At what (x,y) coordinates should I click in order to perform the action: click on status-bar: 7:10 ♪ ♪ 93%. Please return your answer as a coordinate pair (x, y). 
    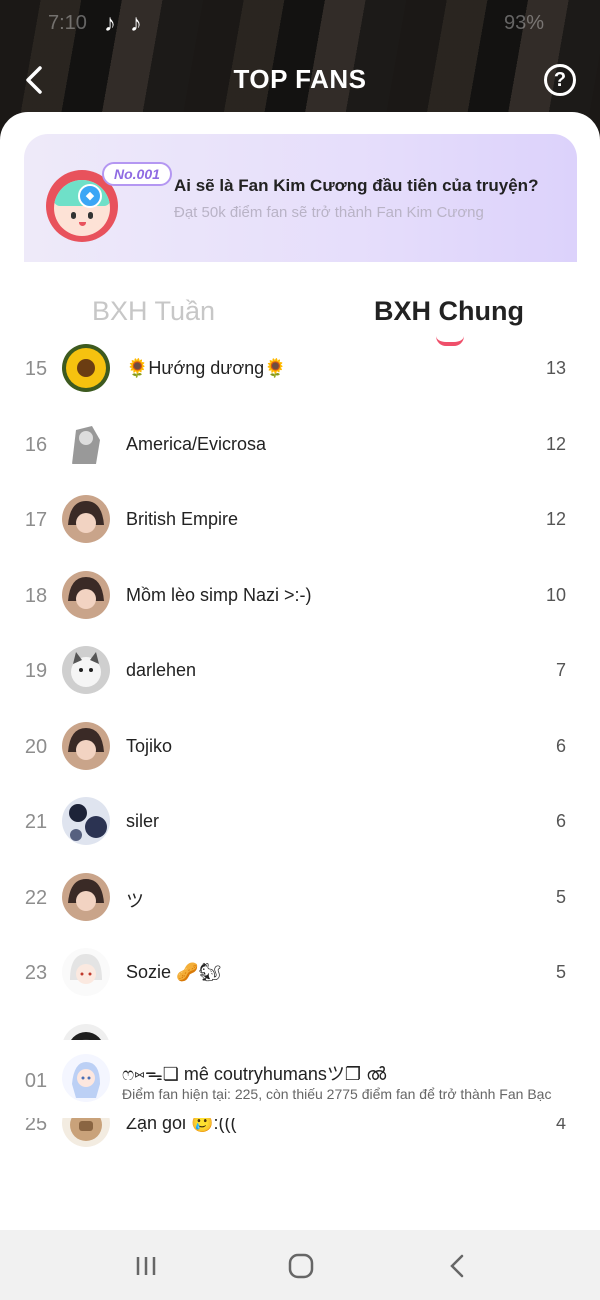
    Looking at the image, I should click on (300, 23).